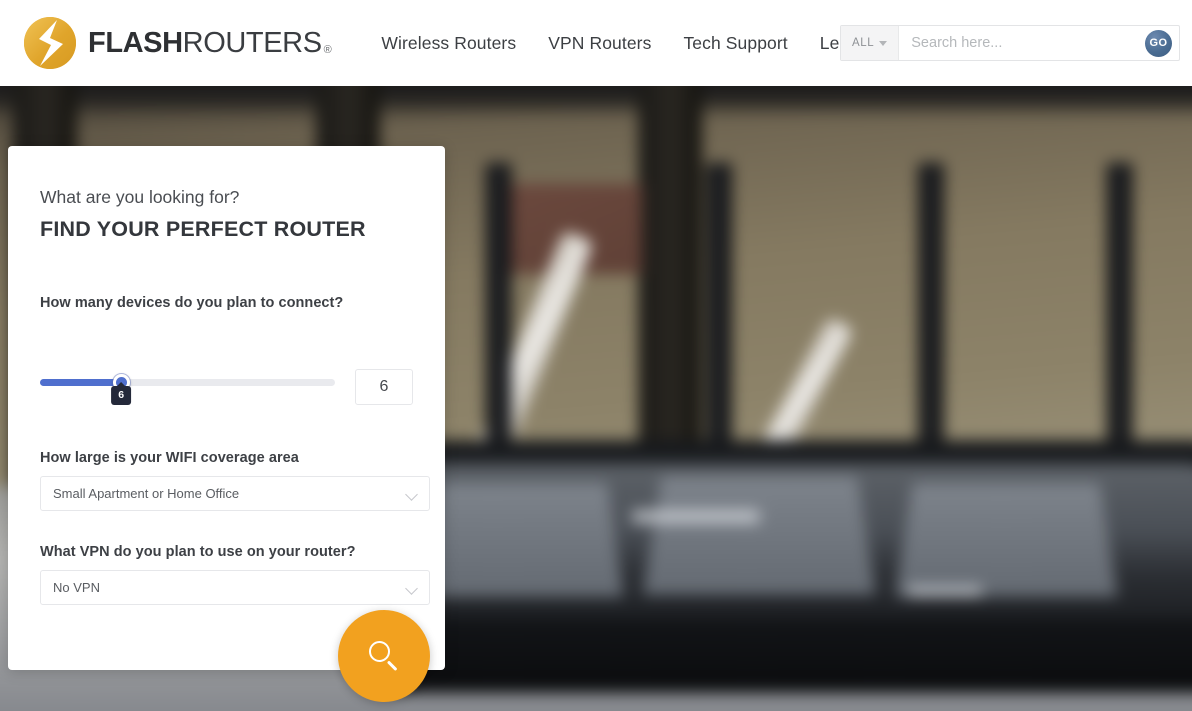 The width and height of the screenshot is (1192, 711). I want to click on search-icon, so click(384, 656).